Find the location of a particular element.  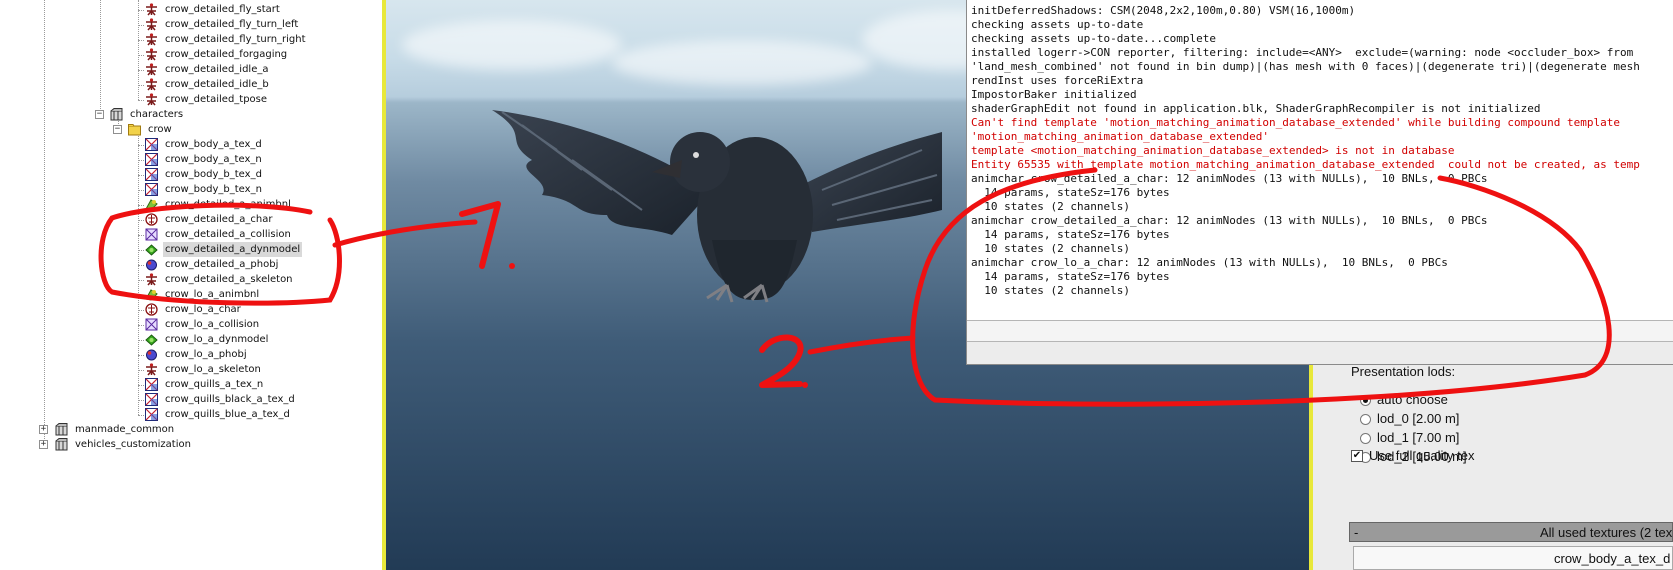

tree-item-crow-lo-a-collision: crow_lo_a_collision is located at coordinates (203, 324).